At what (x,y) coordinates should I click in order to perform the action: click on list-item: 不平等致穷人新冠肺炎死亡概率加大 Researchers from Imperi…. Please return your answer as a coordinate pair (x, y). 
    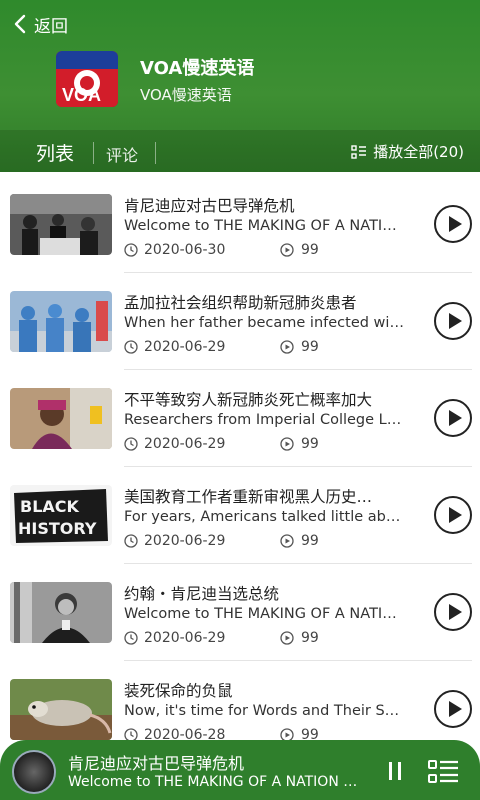
    Looking at the image, I should click on (240, 418).